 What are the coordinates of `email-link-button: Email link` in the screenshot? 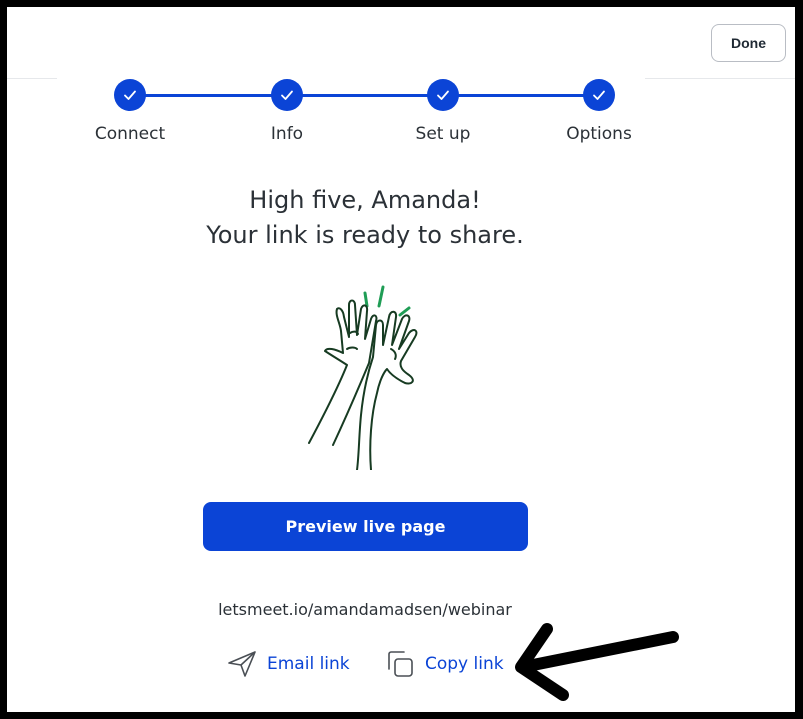 It's located at (288, 664).